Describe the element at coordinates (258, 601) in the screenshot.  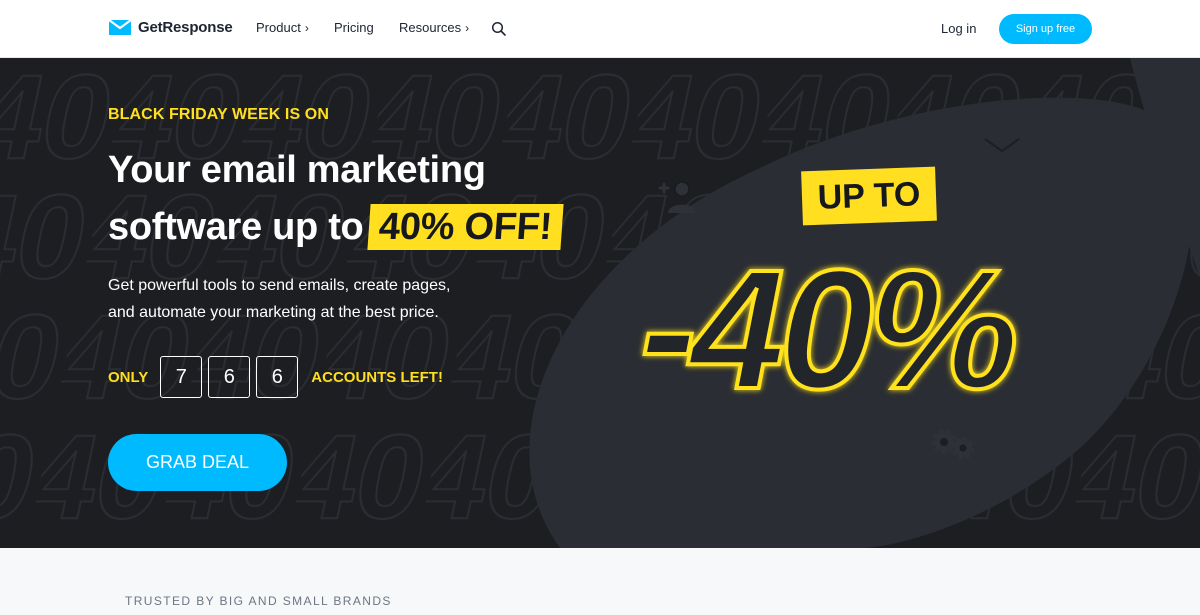
I see `trusted-label: TRUSTED BY BIG AND SMALL BRANDS` at that location.